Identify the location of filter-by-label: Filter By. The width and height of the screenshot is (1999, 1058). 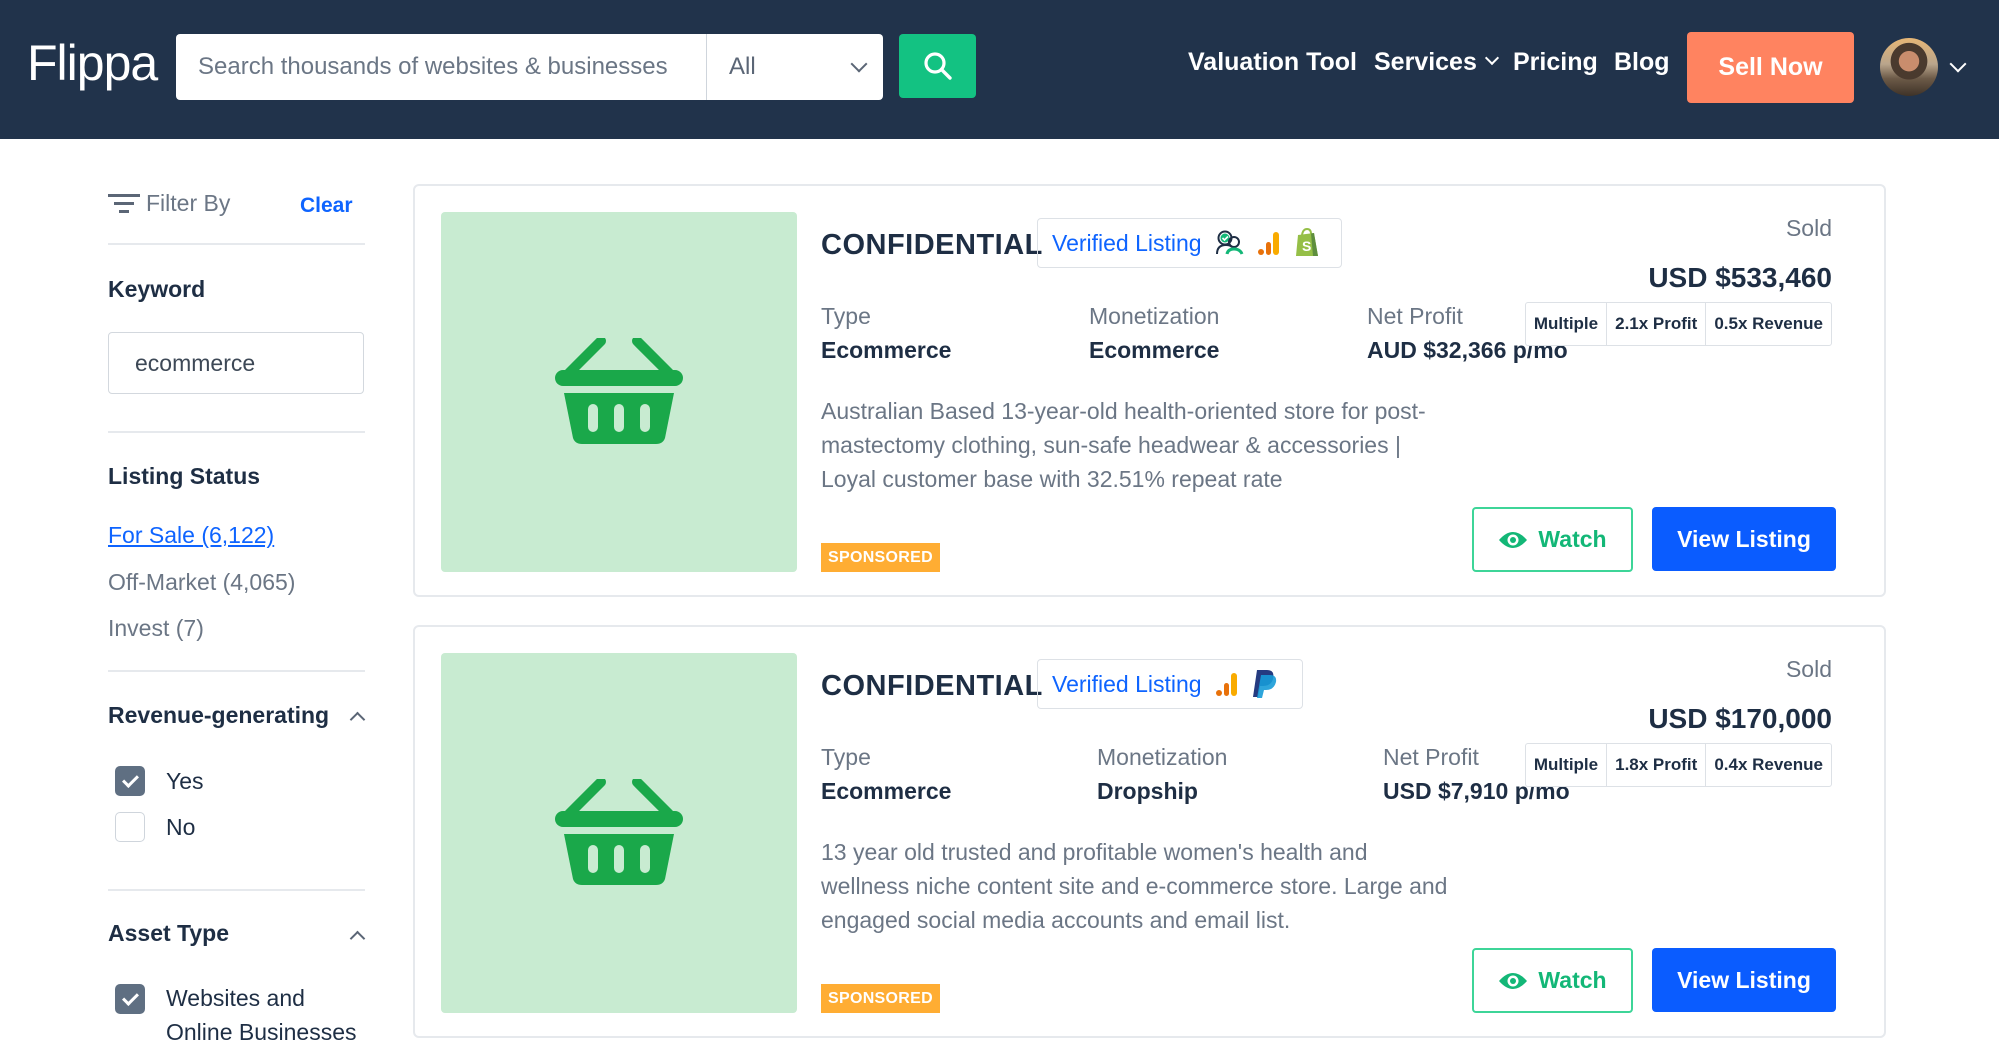
(188, 203).